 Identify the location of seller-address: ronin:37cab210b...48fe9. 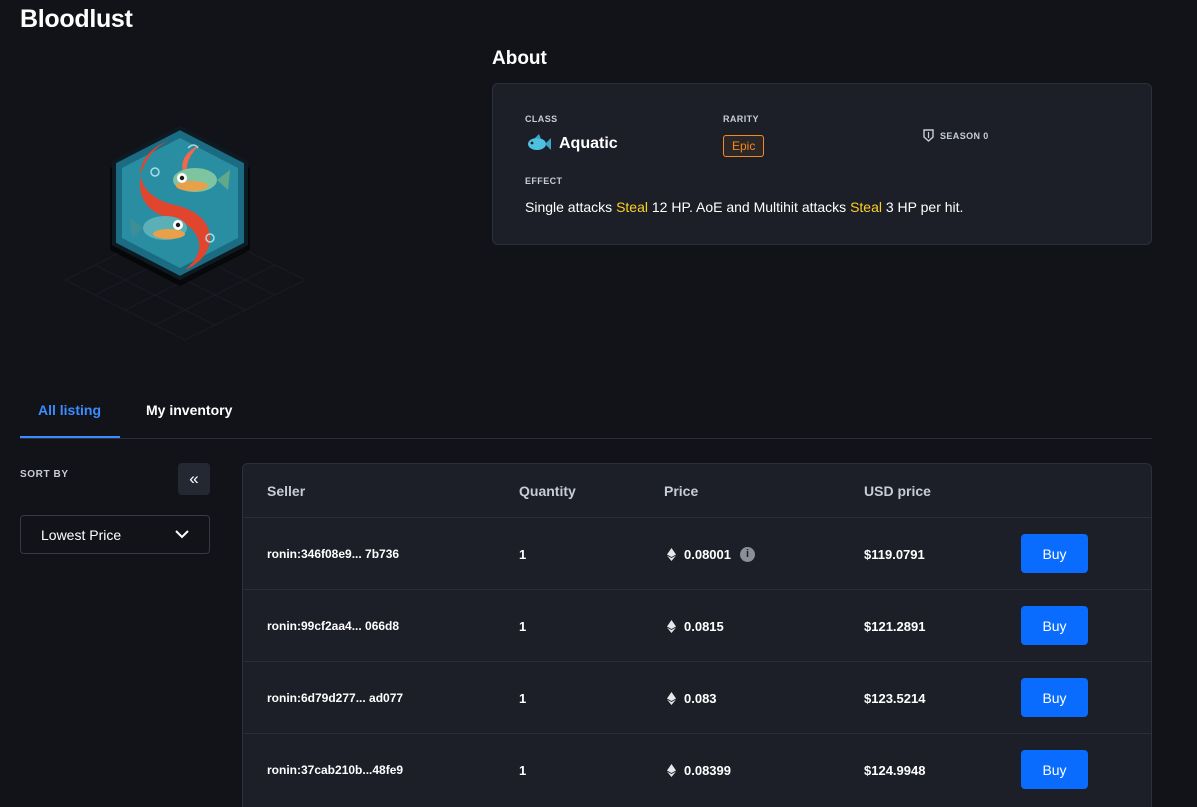
(335, 770).